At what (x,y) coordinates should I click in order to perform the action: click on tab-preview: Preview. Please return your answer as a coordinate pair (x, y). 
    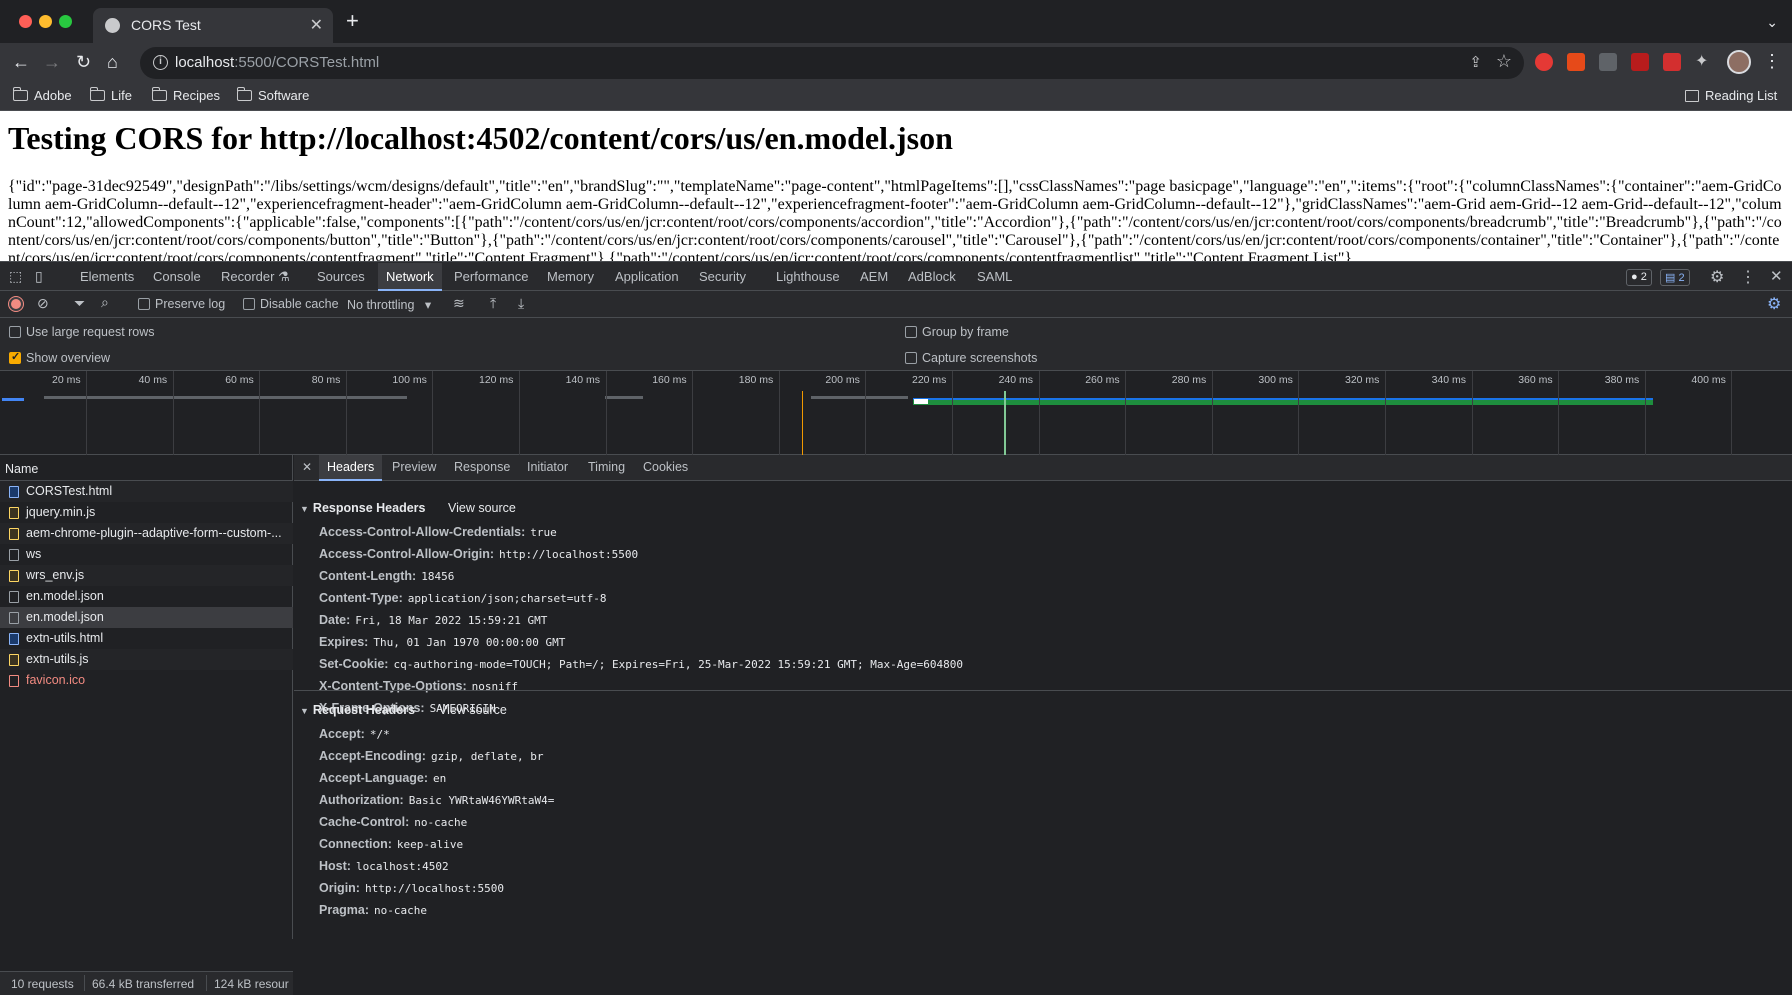
    Looking at the image, I should click on (414, 467).